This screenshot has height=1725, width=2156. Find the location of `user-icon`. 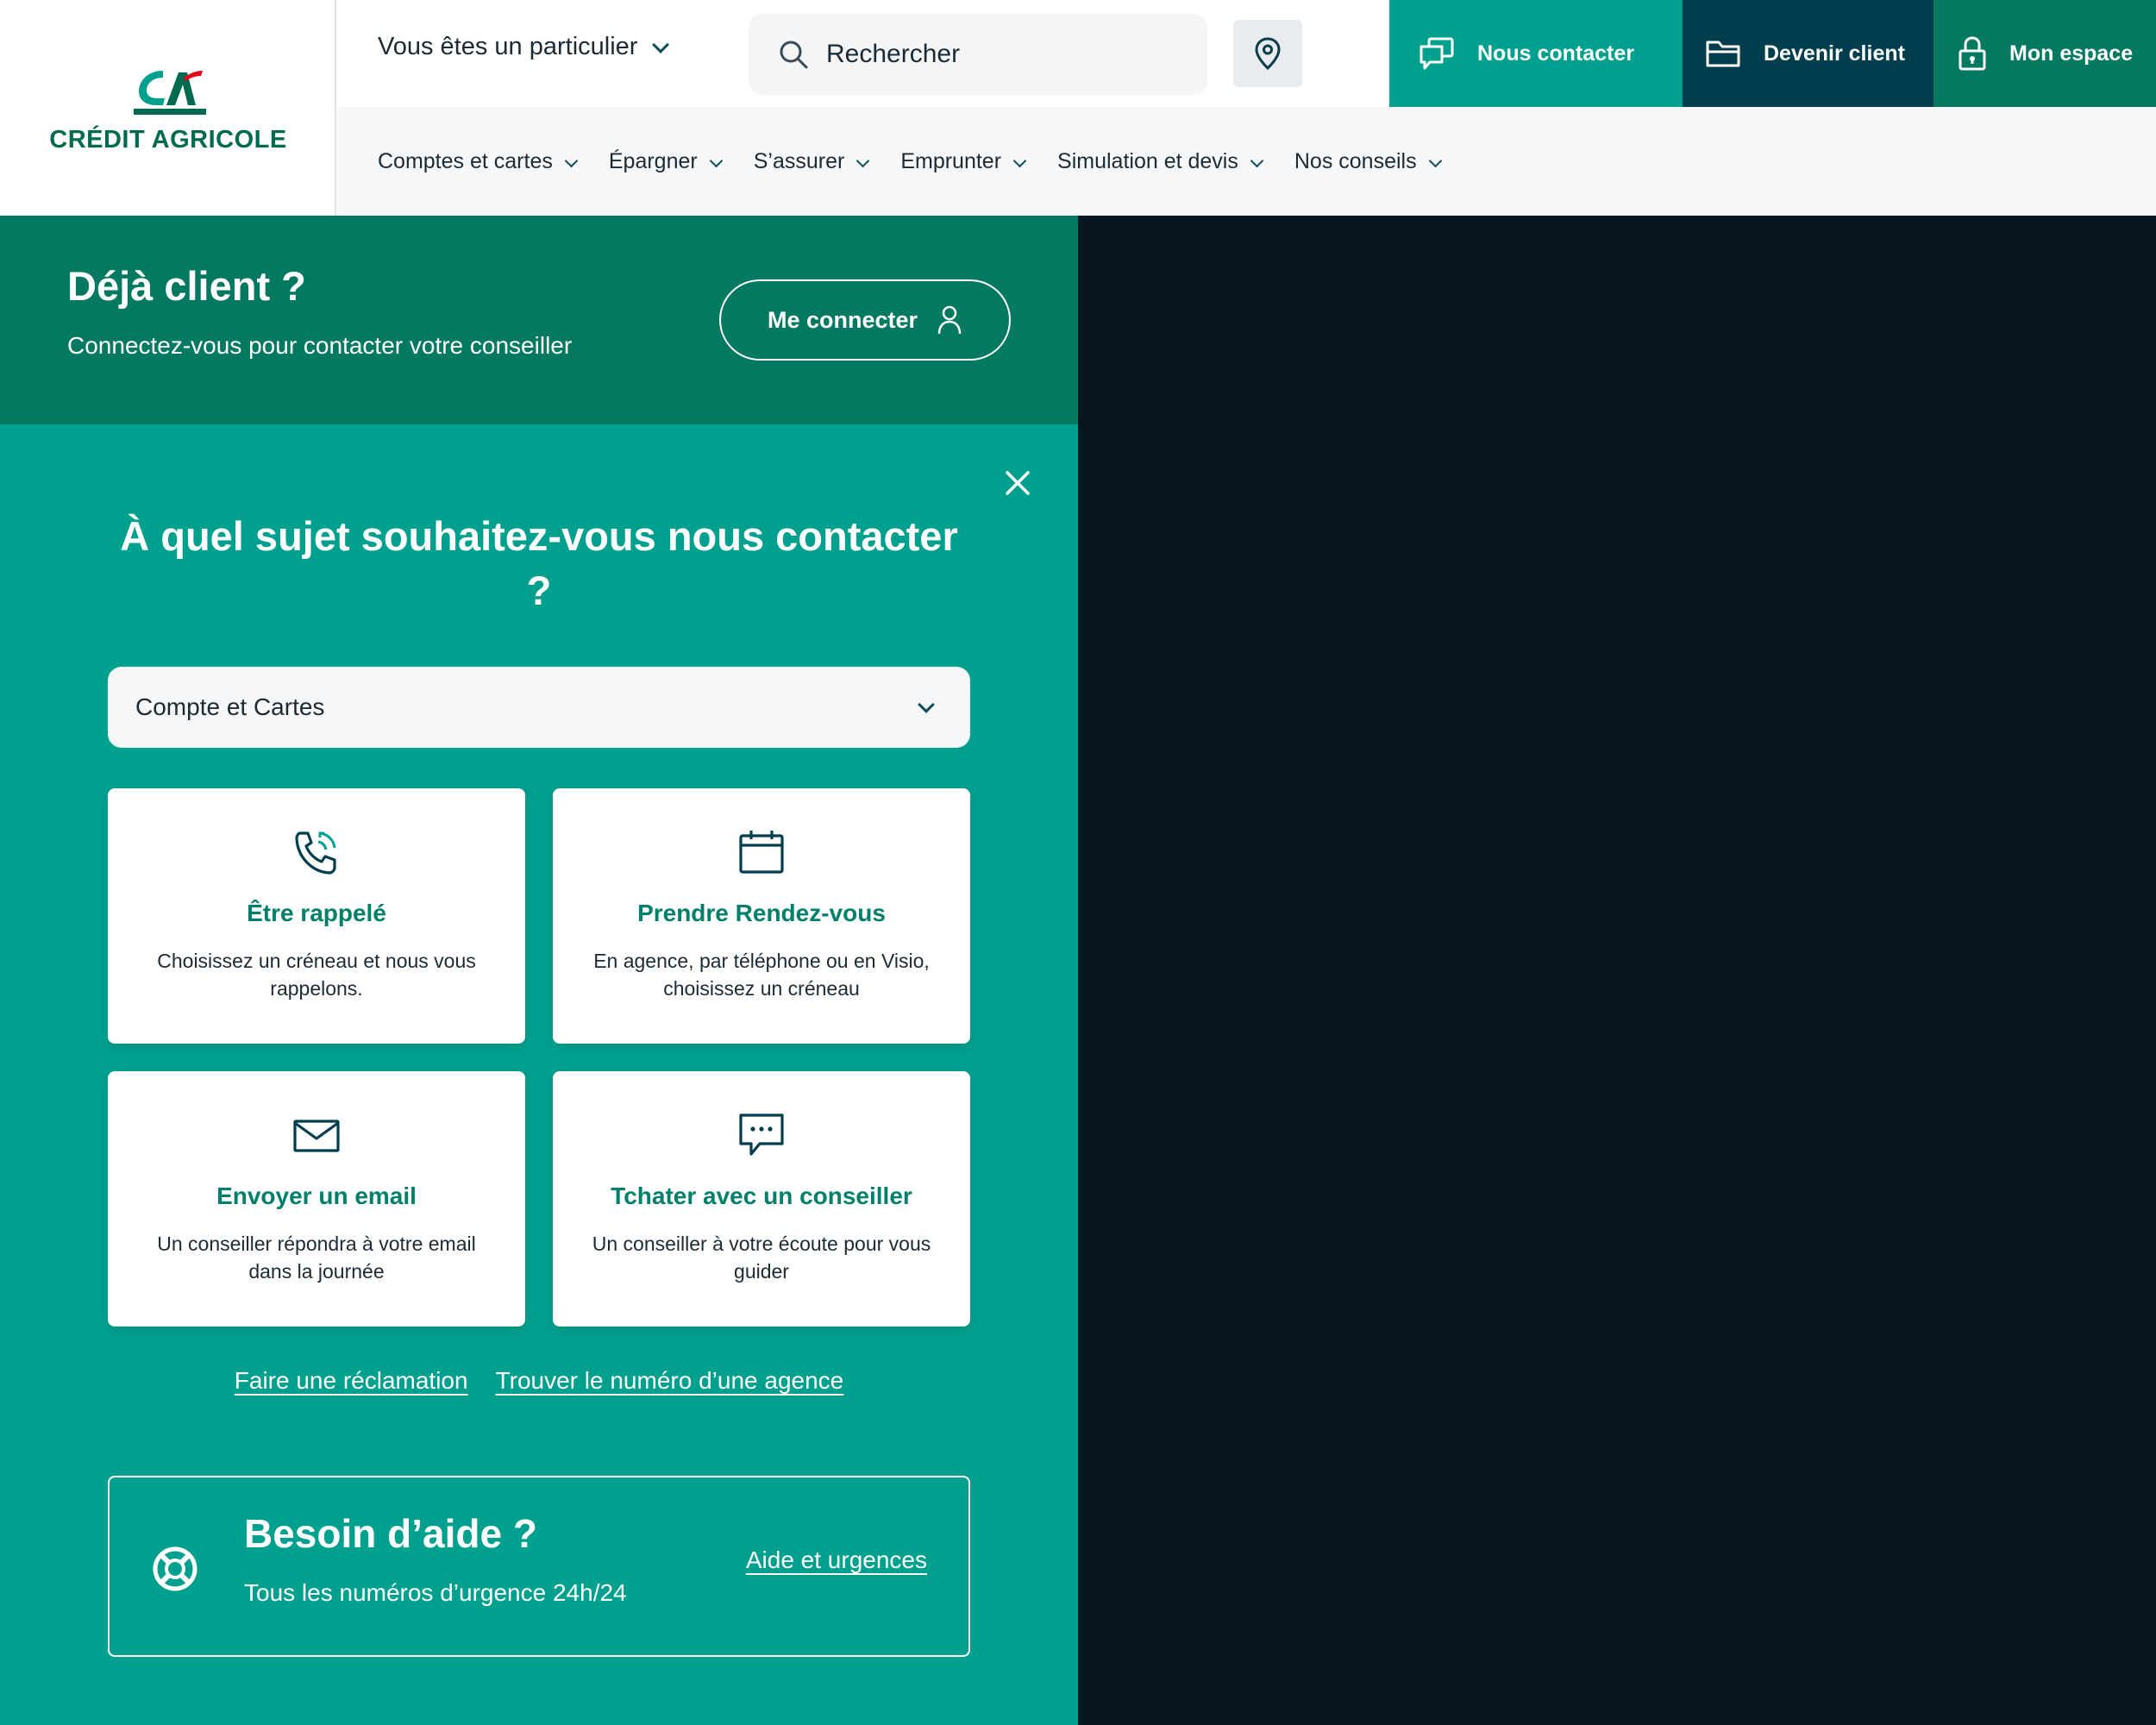

user-icon is located at coordinates (949, 320).